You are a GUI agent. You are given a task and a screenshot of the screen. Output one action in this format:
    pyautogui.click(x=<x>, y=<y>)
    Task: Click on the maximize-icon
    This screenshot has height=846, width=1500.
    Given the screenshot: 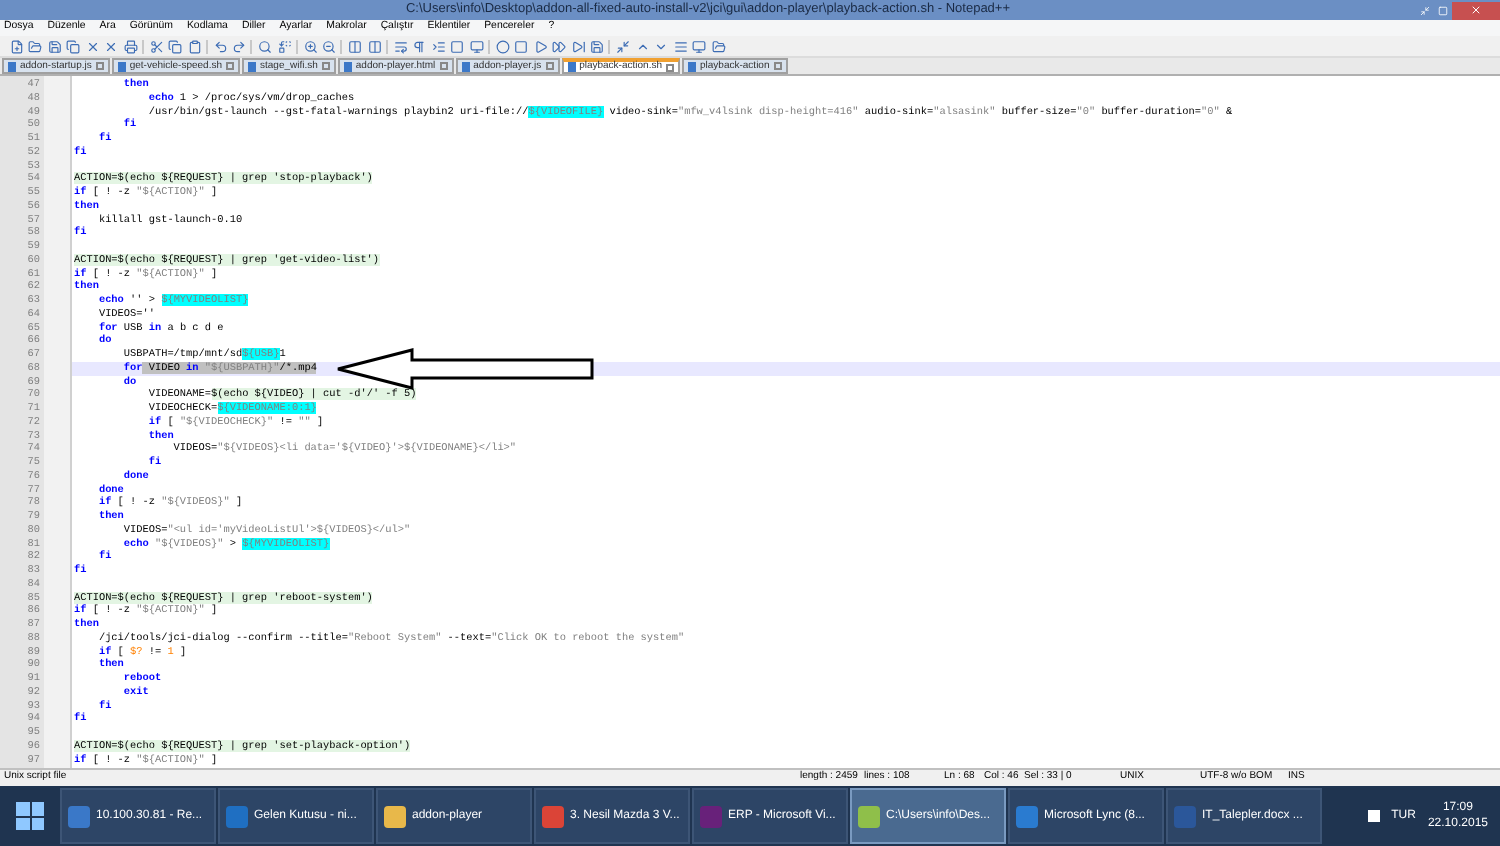 What is the action you would take?
    pyautogui.click(x=1443, y=10)
    